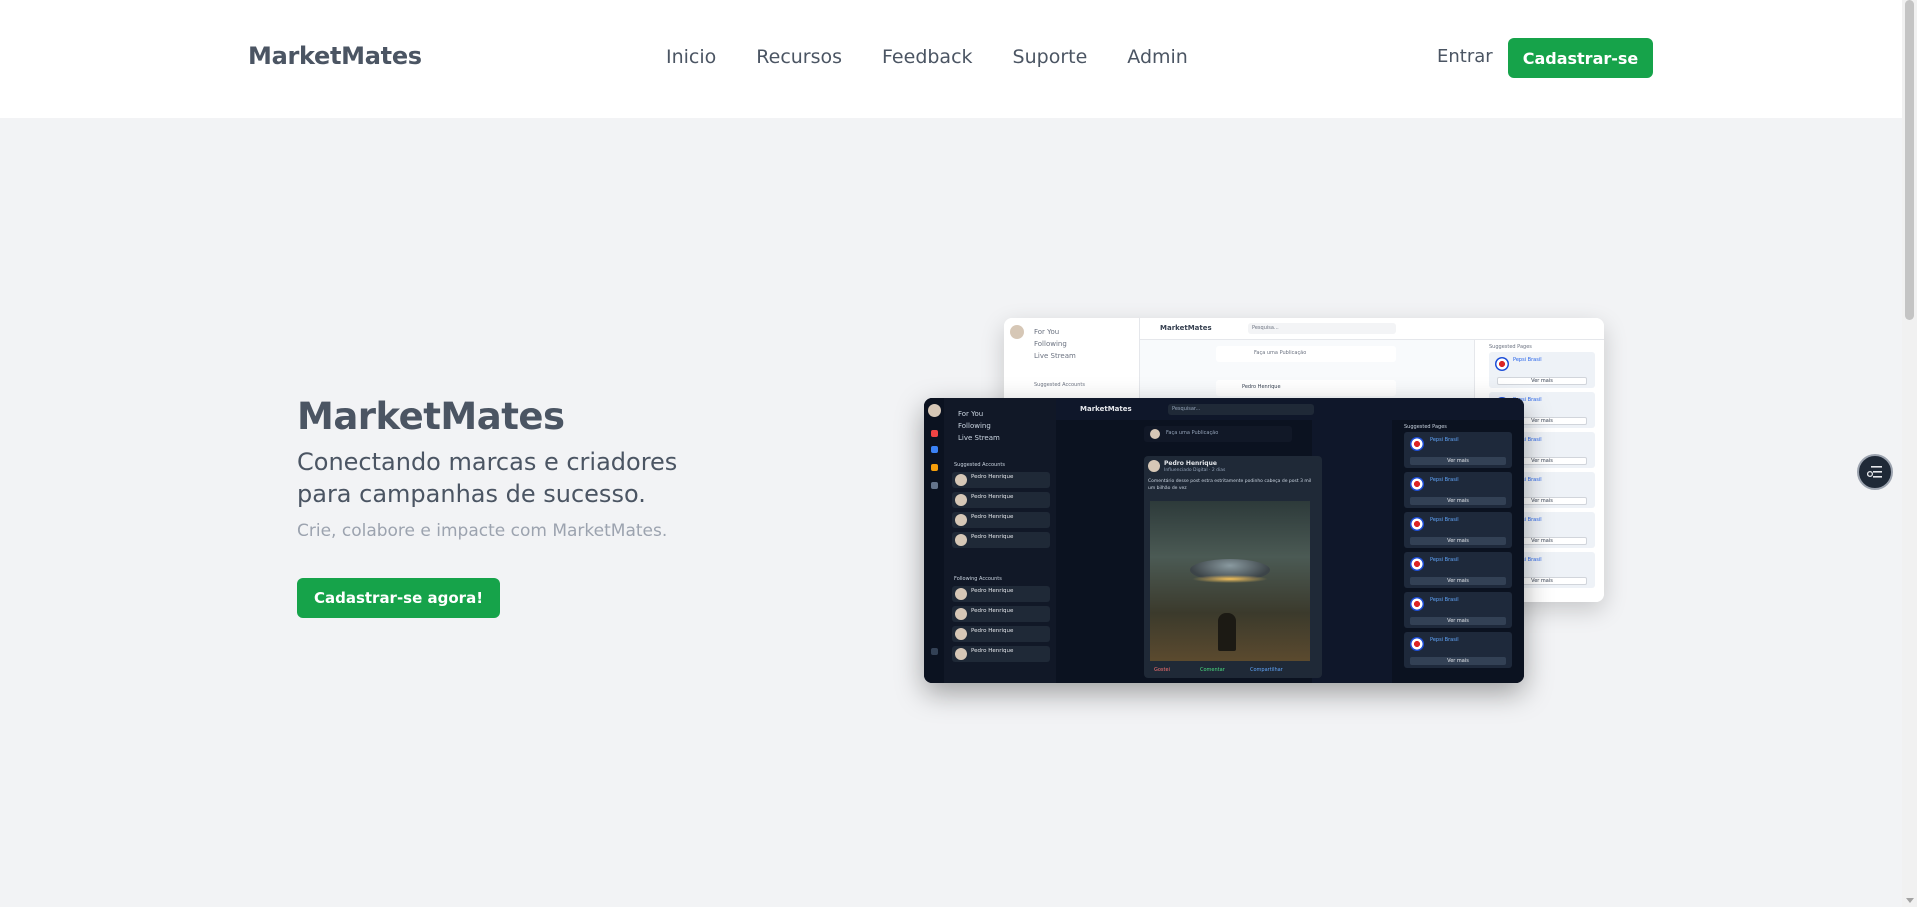 Image resolution: width=1917 pixels, height=907 pixels. What do you see at coordinates (1266, 670) in the screenshot?
I see `share-action: Compartilhar` at bounding box center [1266, 670].